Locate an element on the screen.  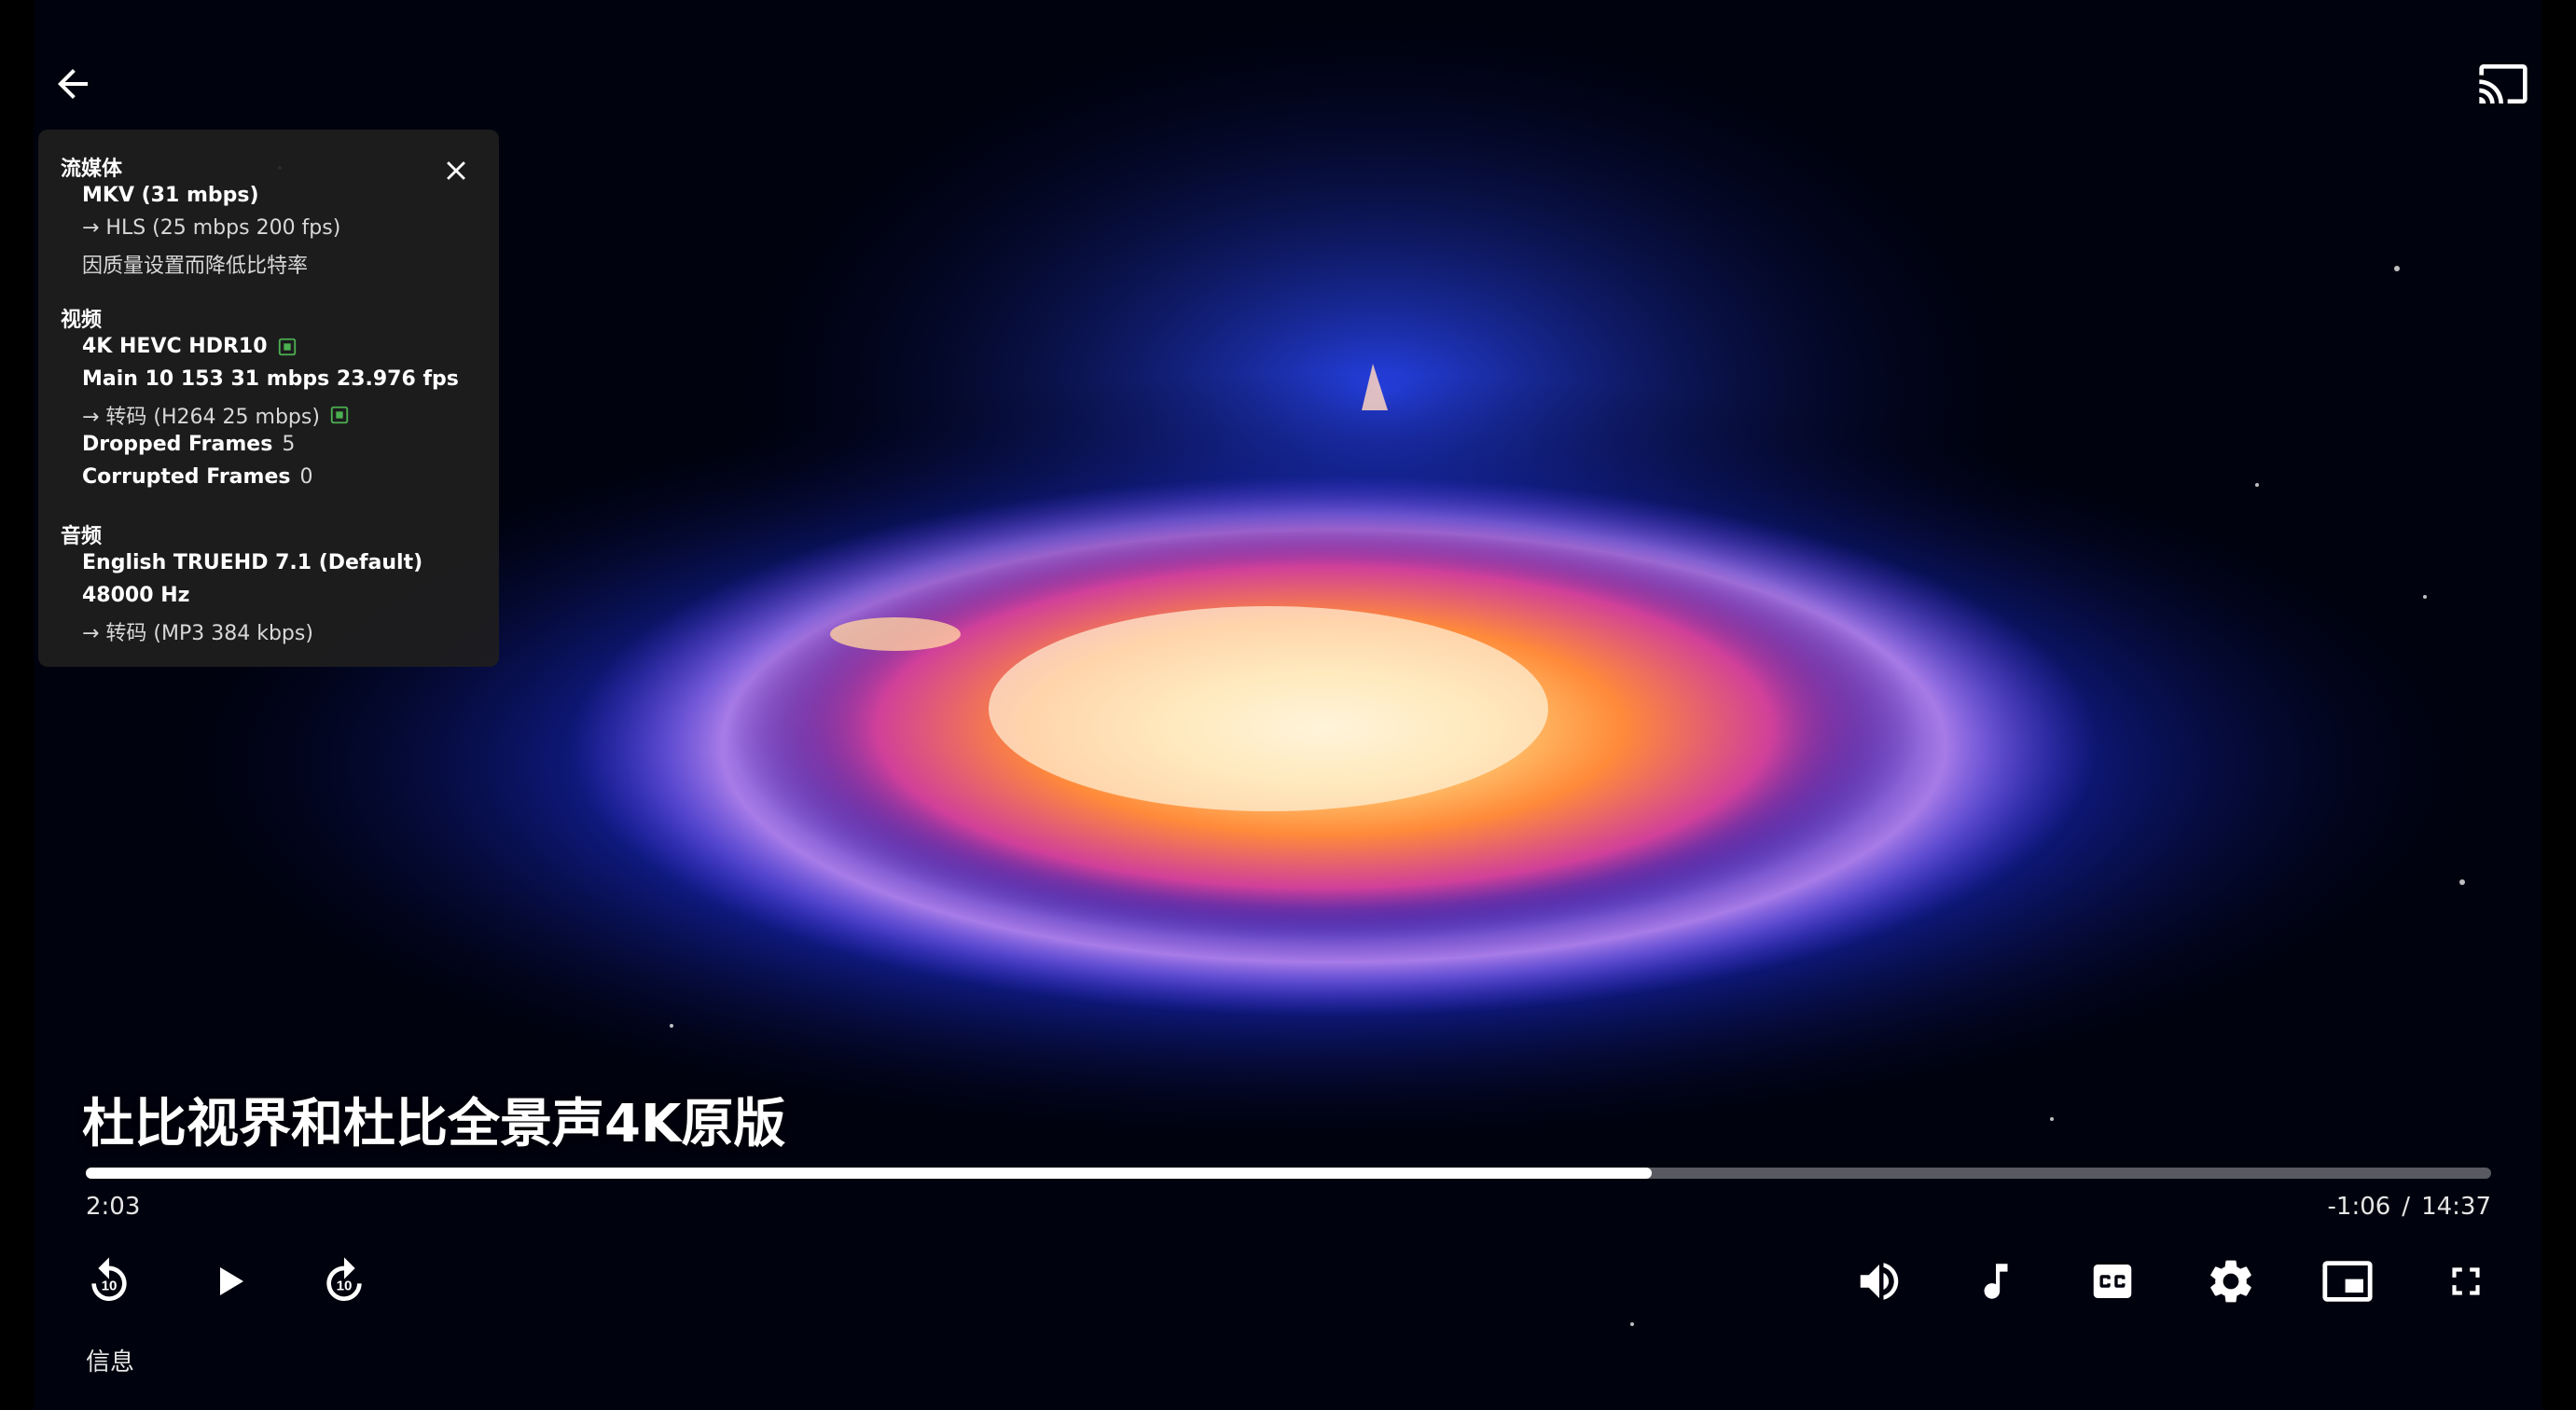
info-tab: 信息 is located at coordinates (110, 1360).